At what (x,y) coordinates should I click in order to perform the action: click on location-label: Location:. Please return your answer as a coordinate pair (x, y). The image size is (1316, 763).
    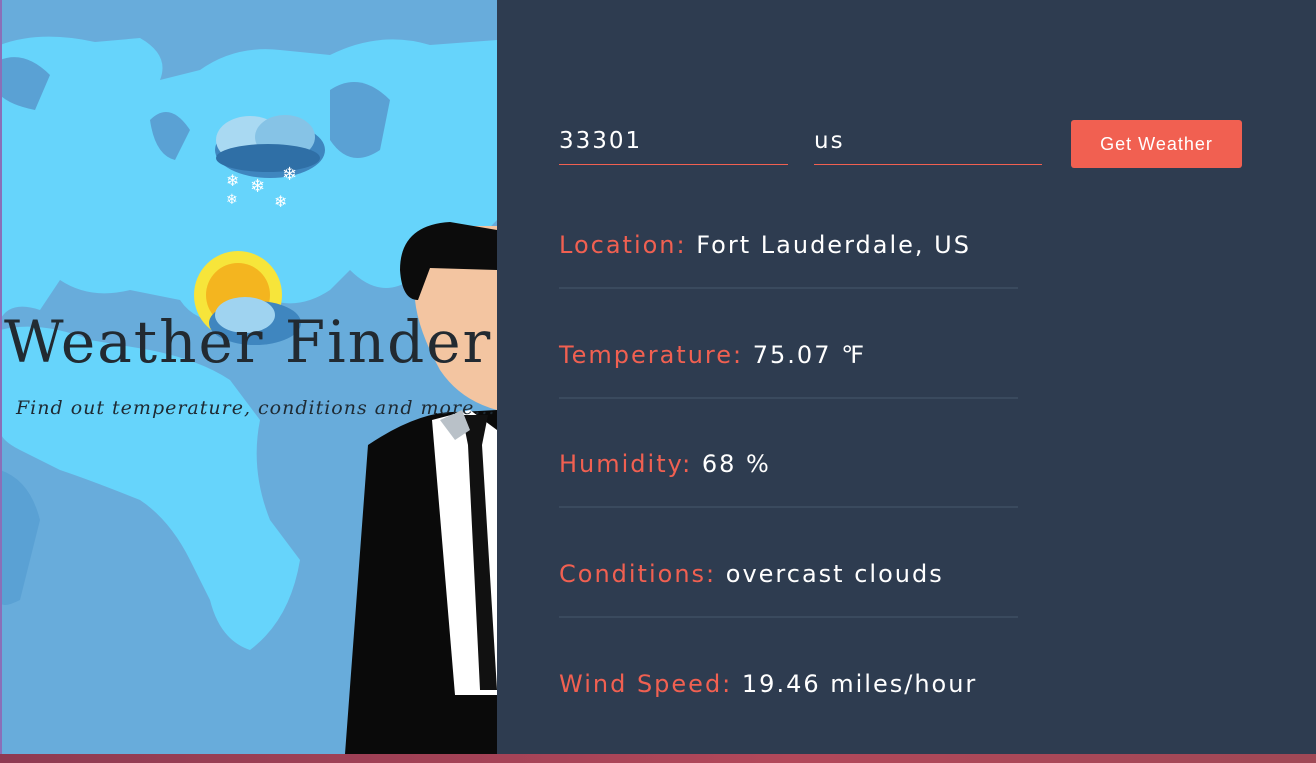
    Looking at the image, I should click on (623, 245).